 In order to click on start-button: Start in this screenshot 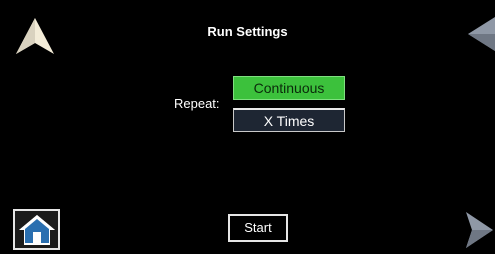, I will do `click(258, 228)`.